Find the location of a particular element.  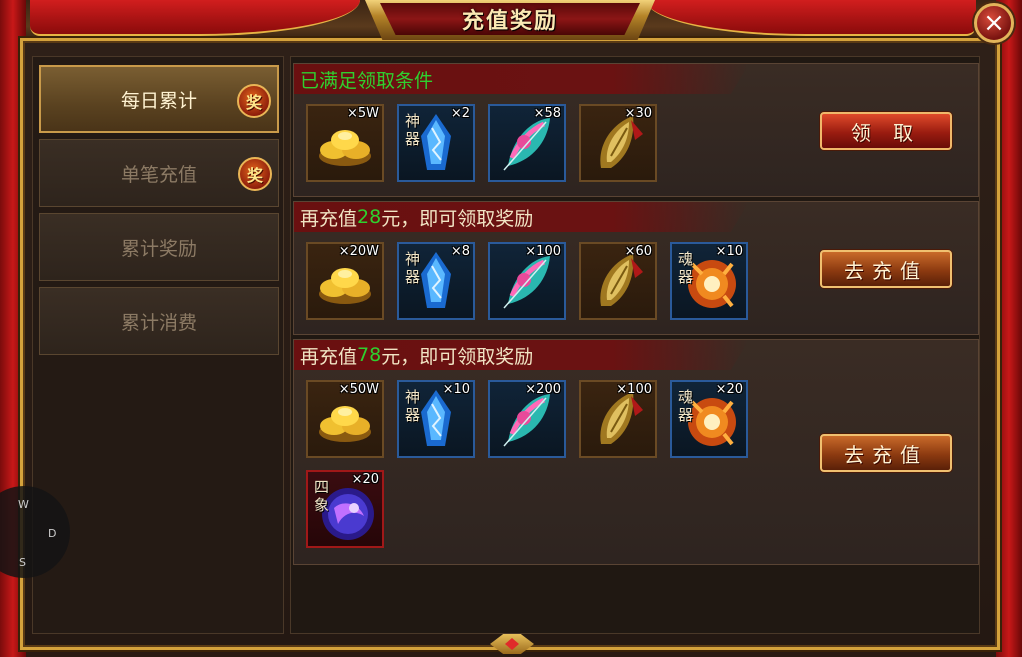

reward-row-header: 再充值 28 元，即可领取奖励 is located at coordinates (521, 217).